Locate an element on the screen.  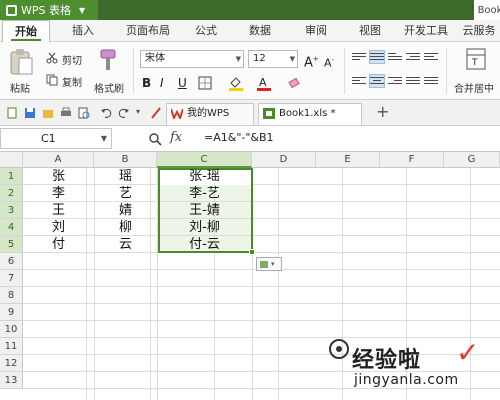
column-header-a: A is located at coordinates (58, 160).